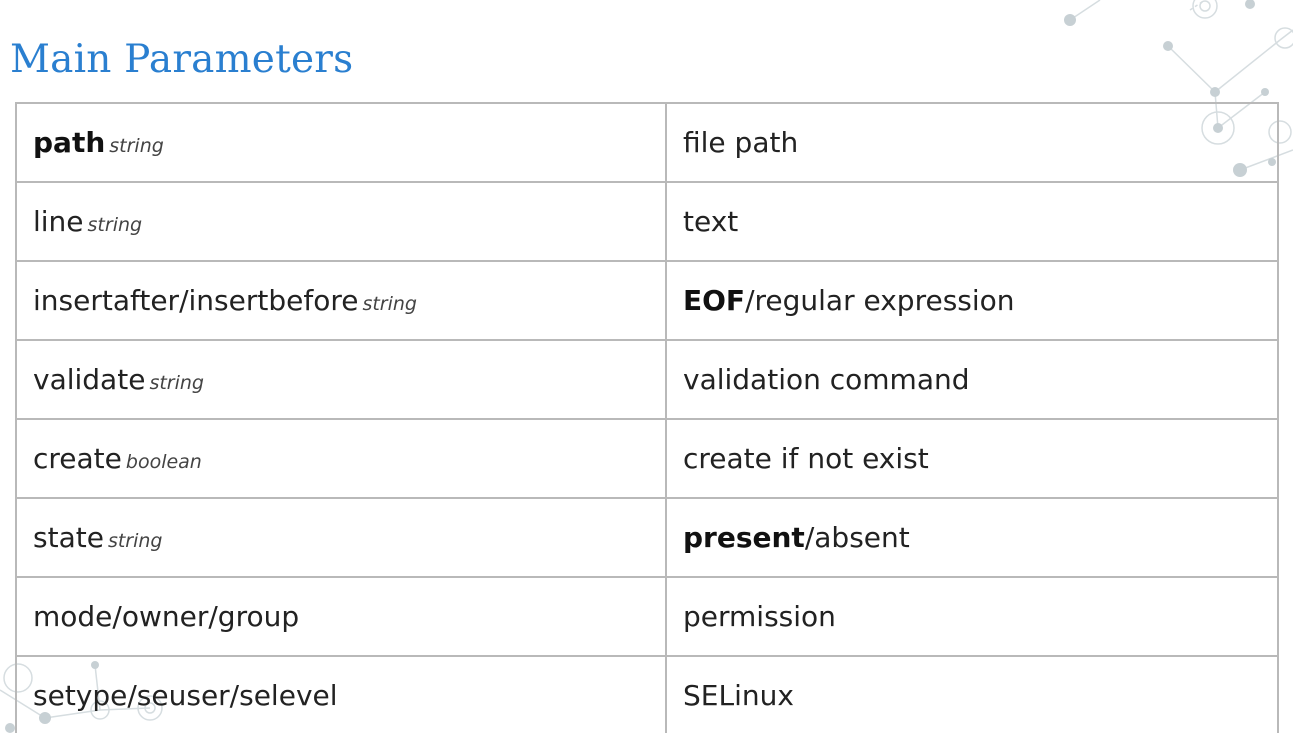 Image resolution: width=1293 pixels, height=733 pixels. Describe the element at coordinates (972, 221) in the screenshot. I see `parameter-description-cell: text` at that location.